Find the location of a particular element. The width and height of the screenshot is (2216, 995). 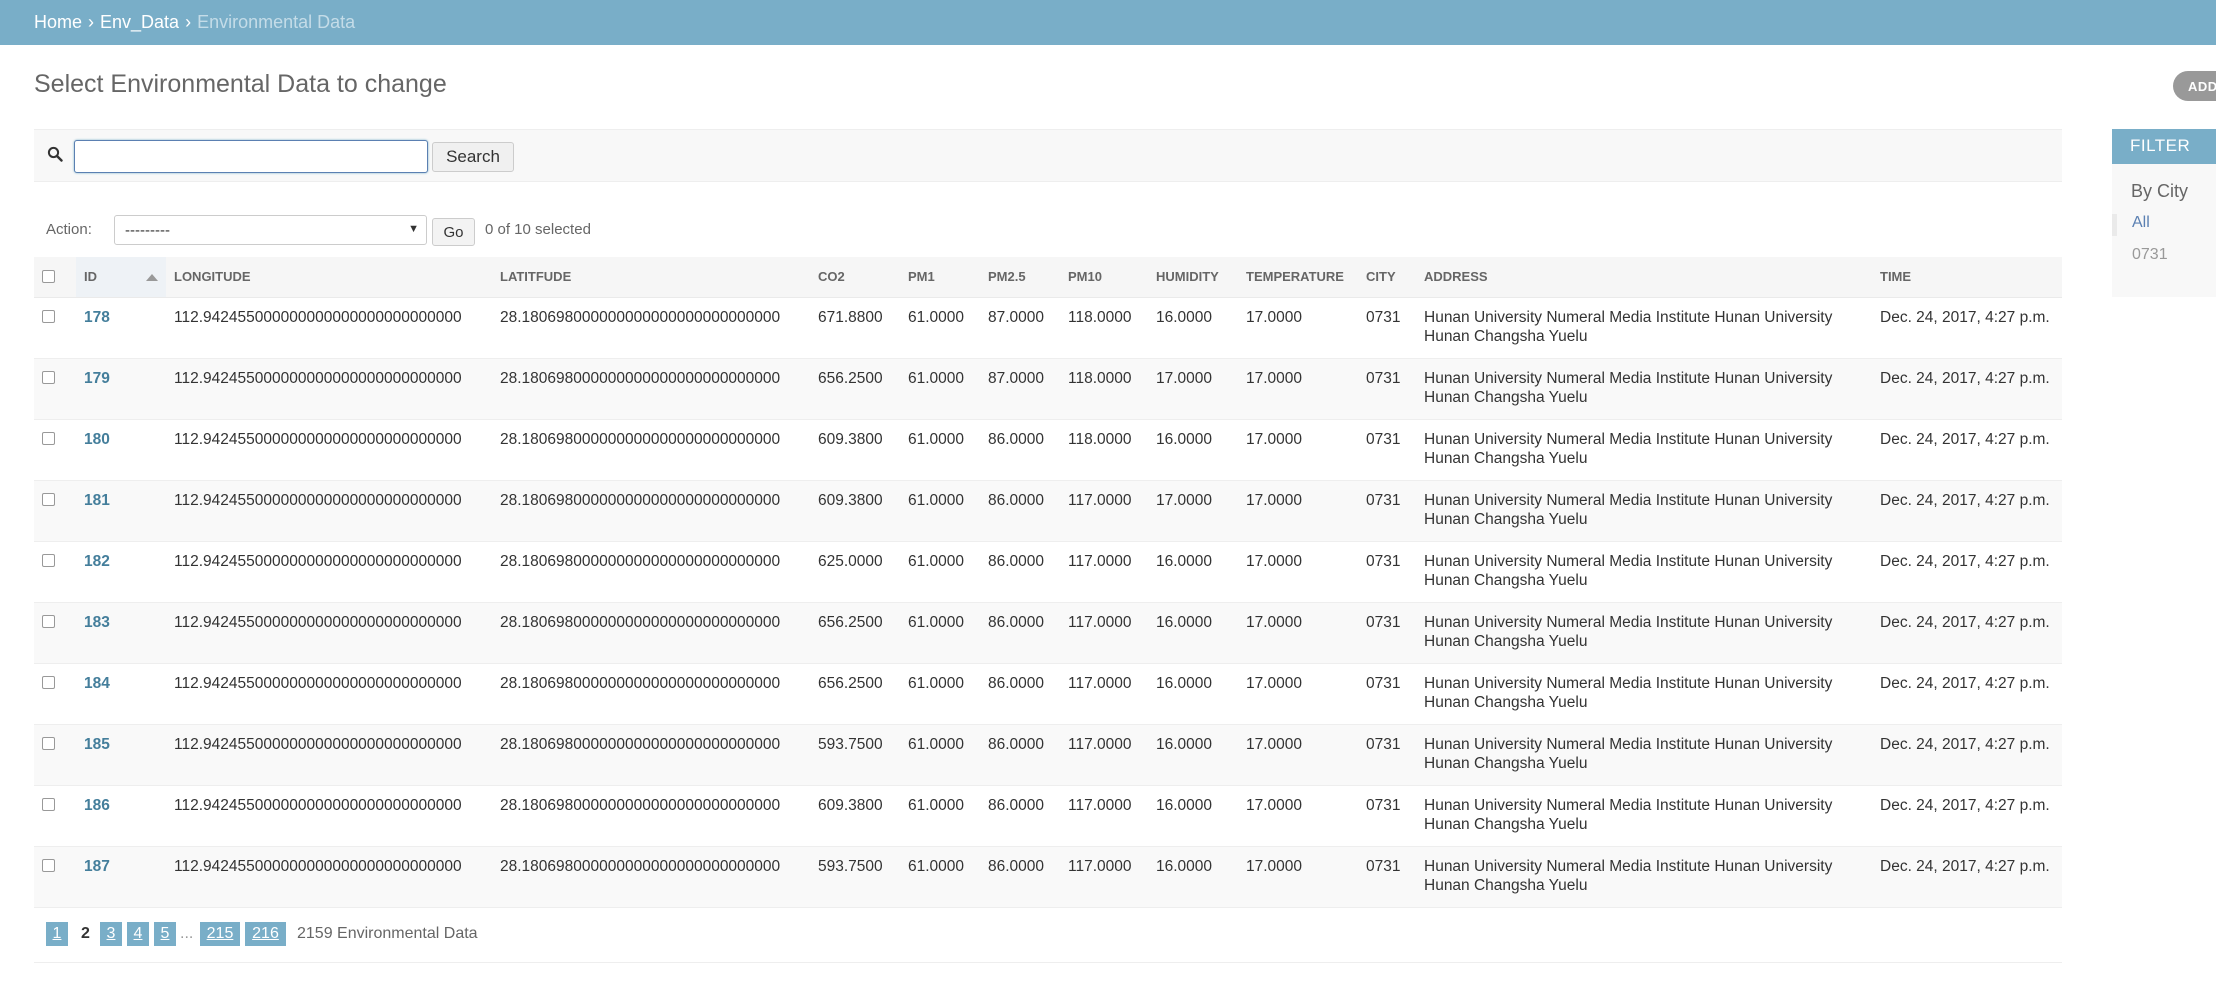

select-all-checkbox is located at coordinates (48, 276).